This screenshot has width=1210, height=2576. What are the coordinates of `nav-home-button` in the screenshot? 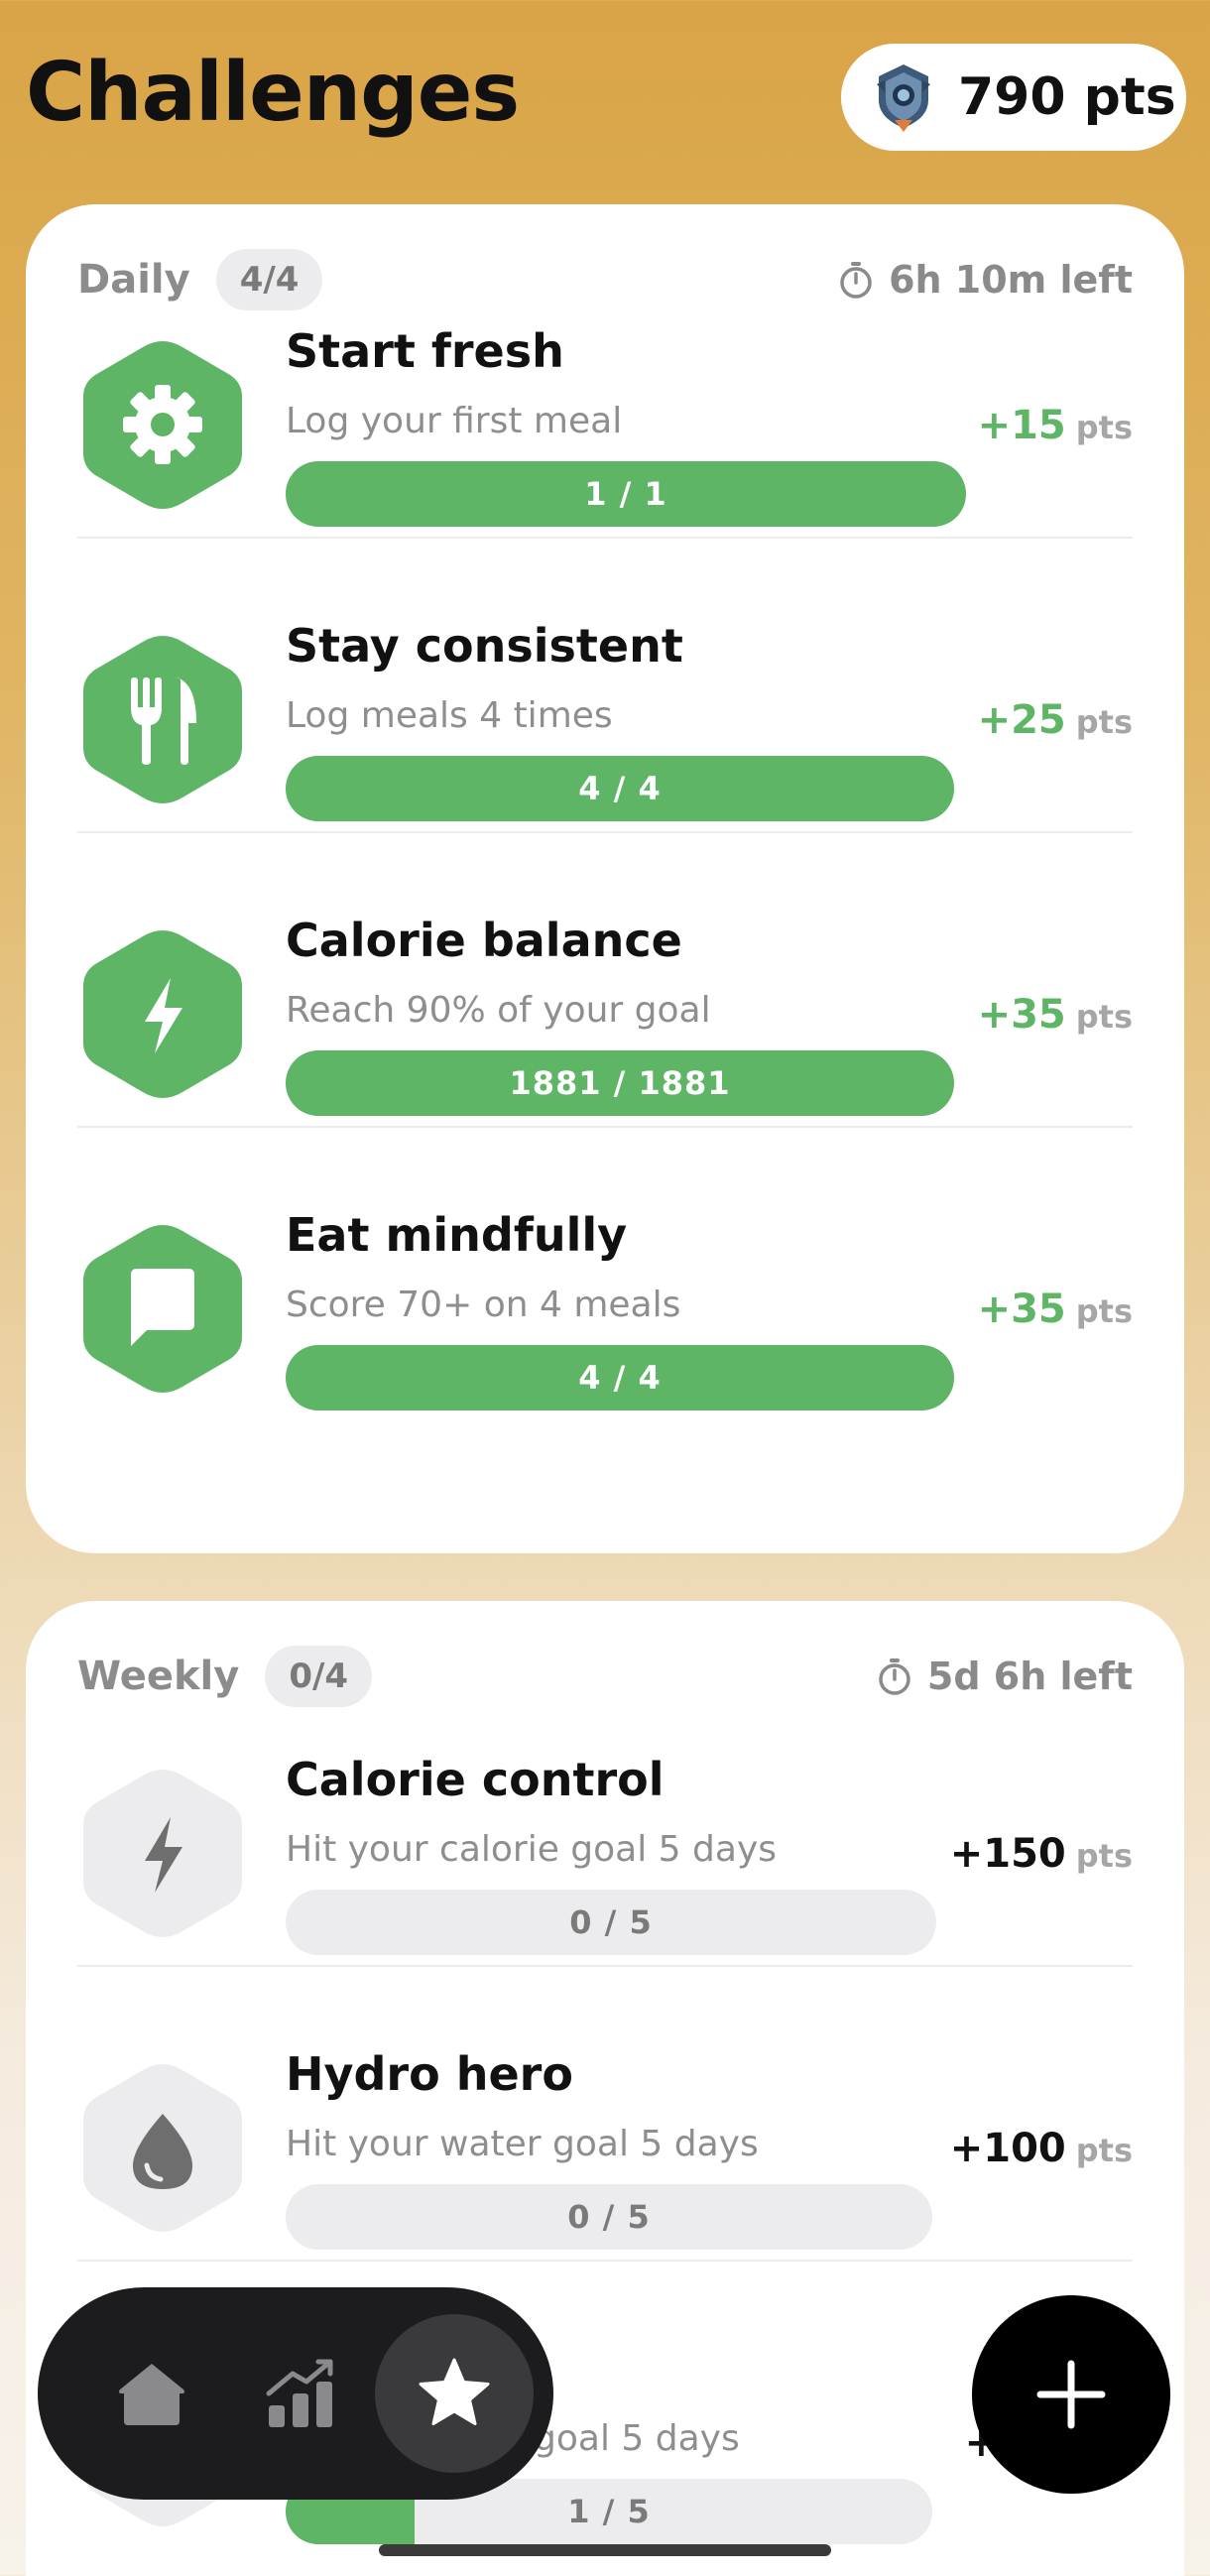 It's located at (151, 2393).